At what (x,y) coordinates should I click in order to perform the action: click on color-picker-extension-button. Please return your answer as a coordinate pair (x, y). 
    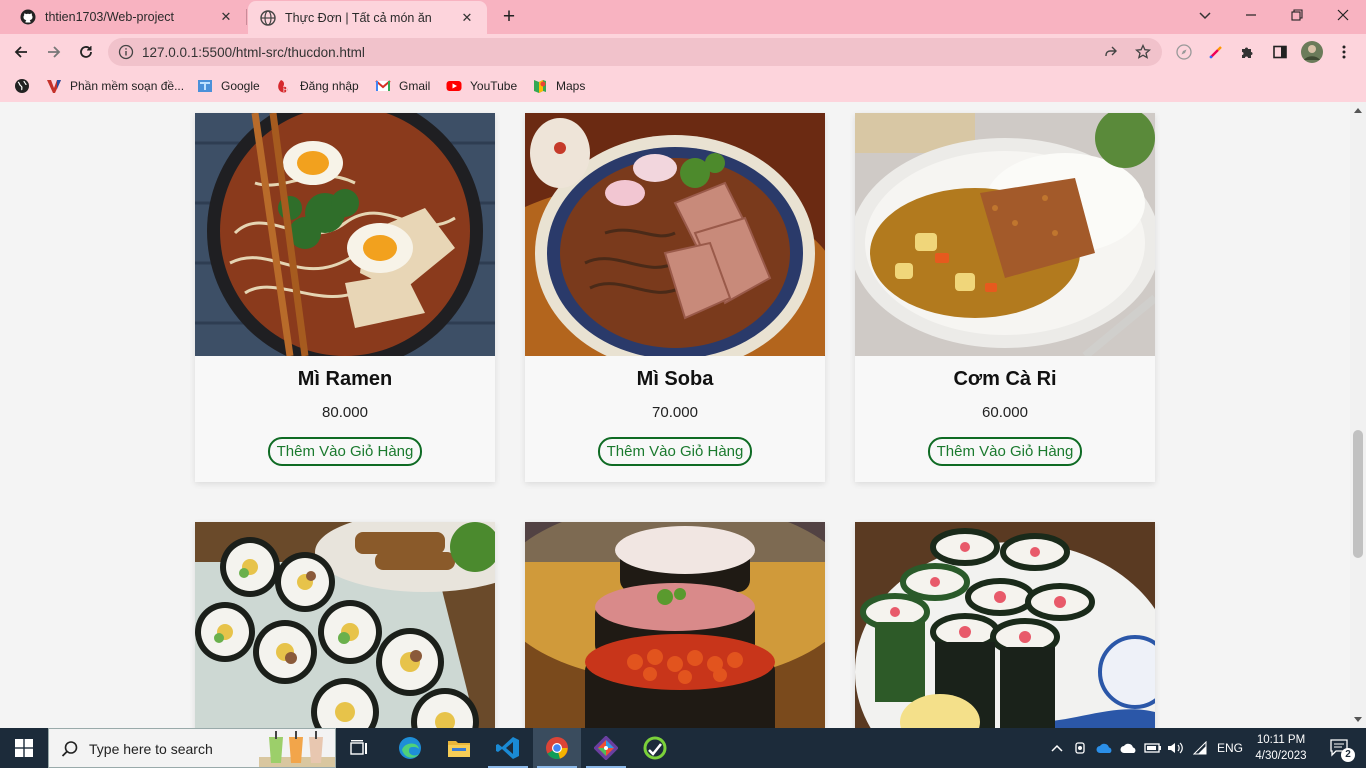
    Looking at the image, I should click on (1216, 52).